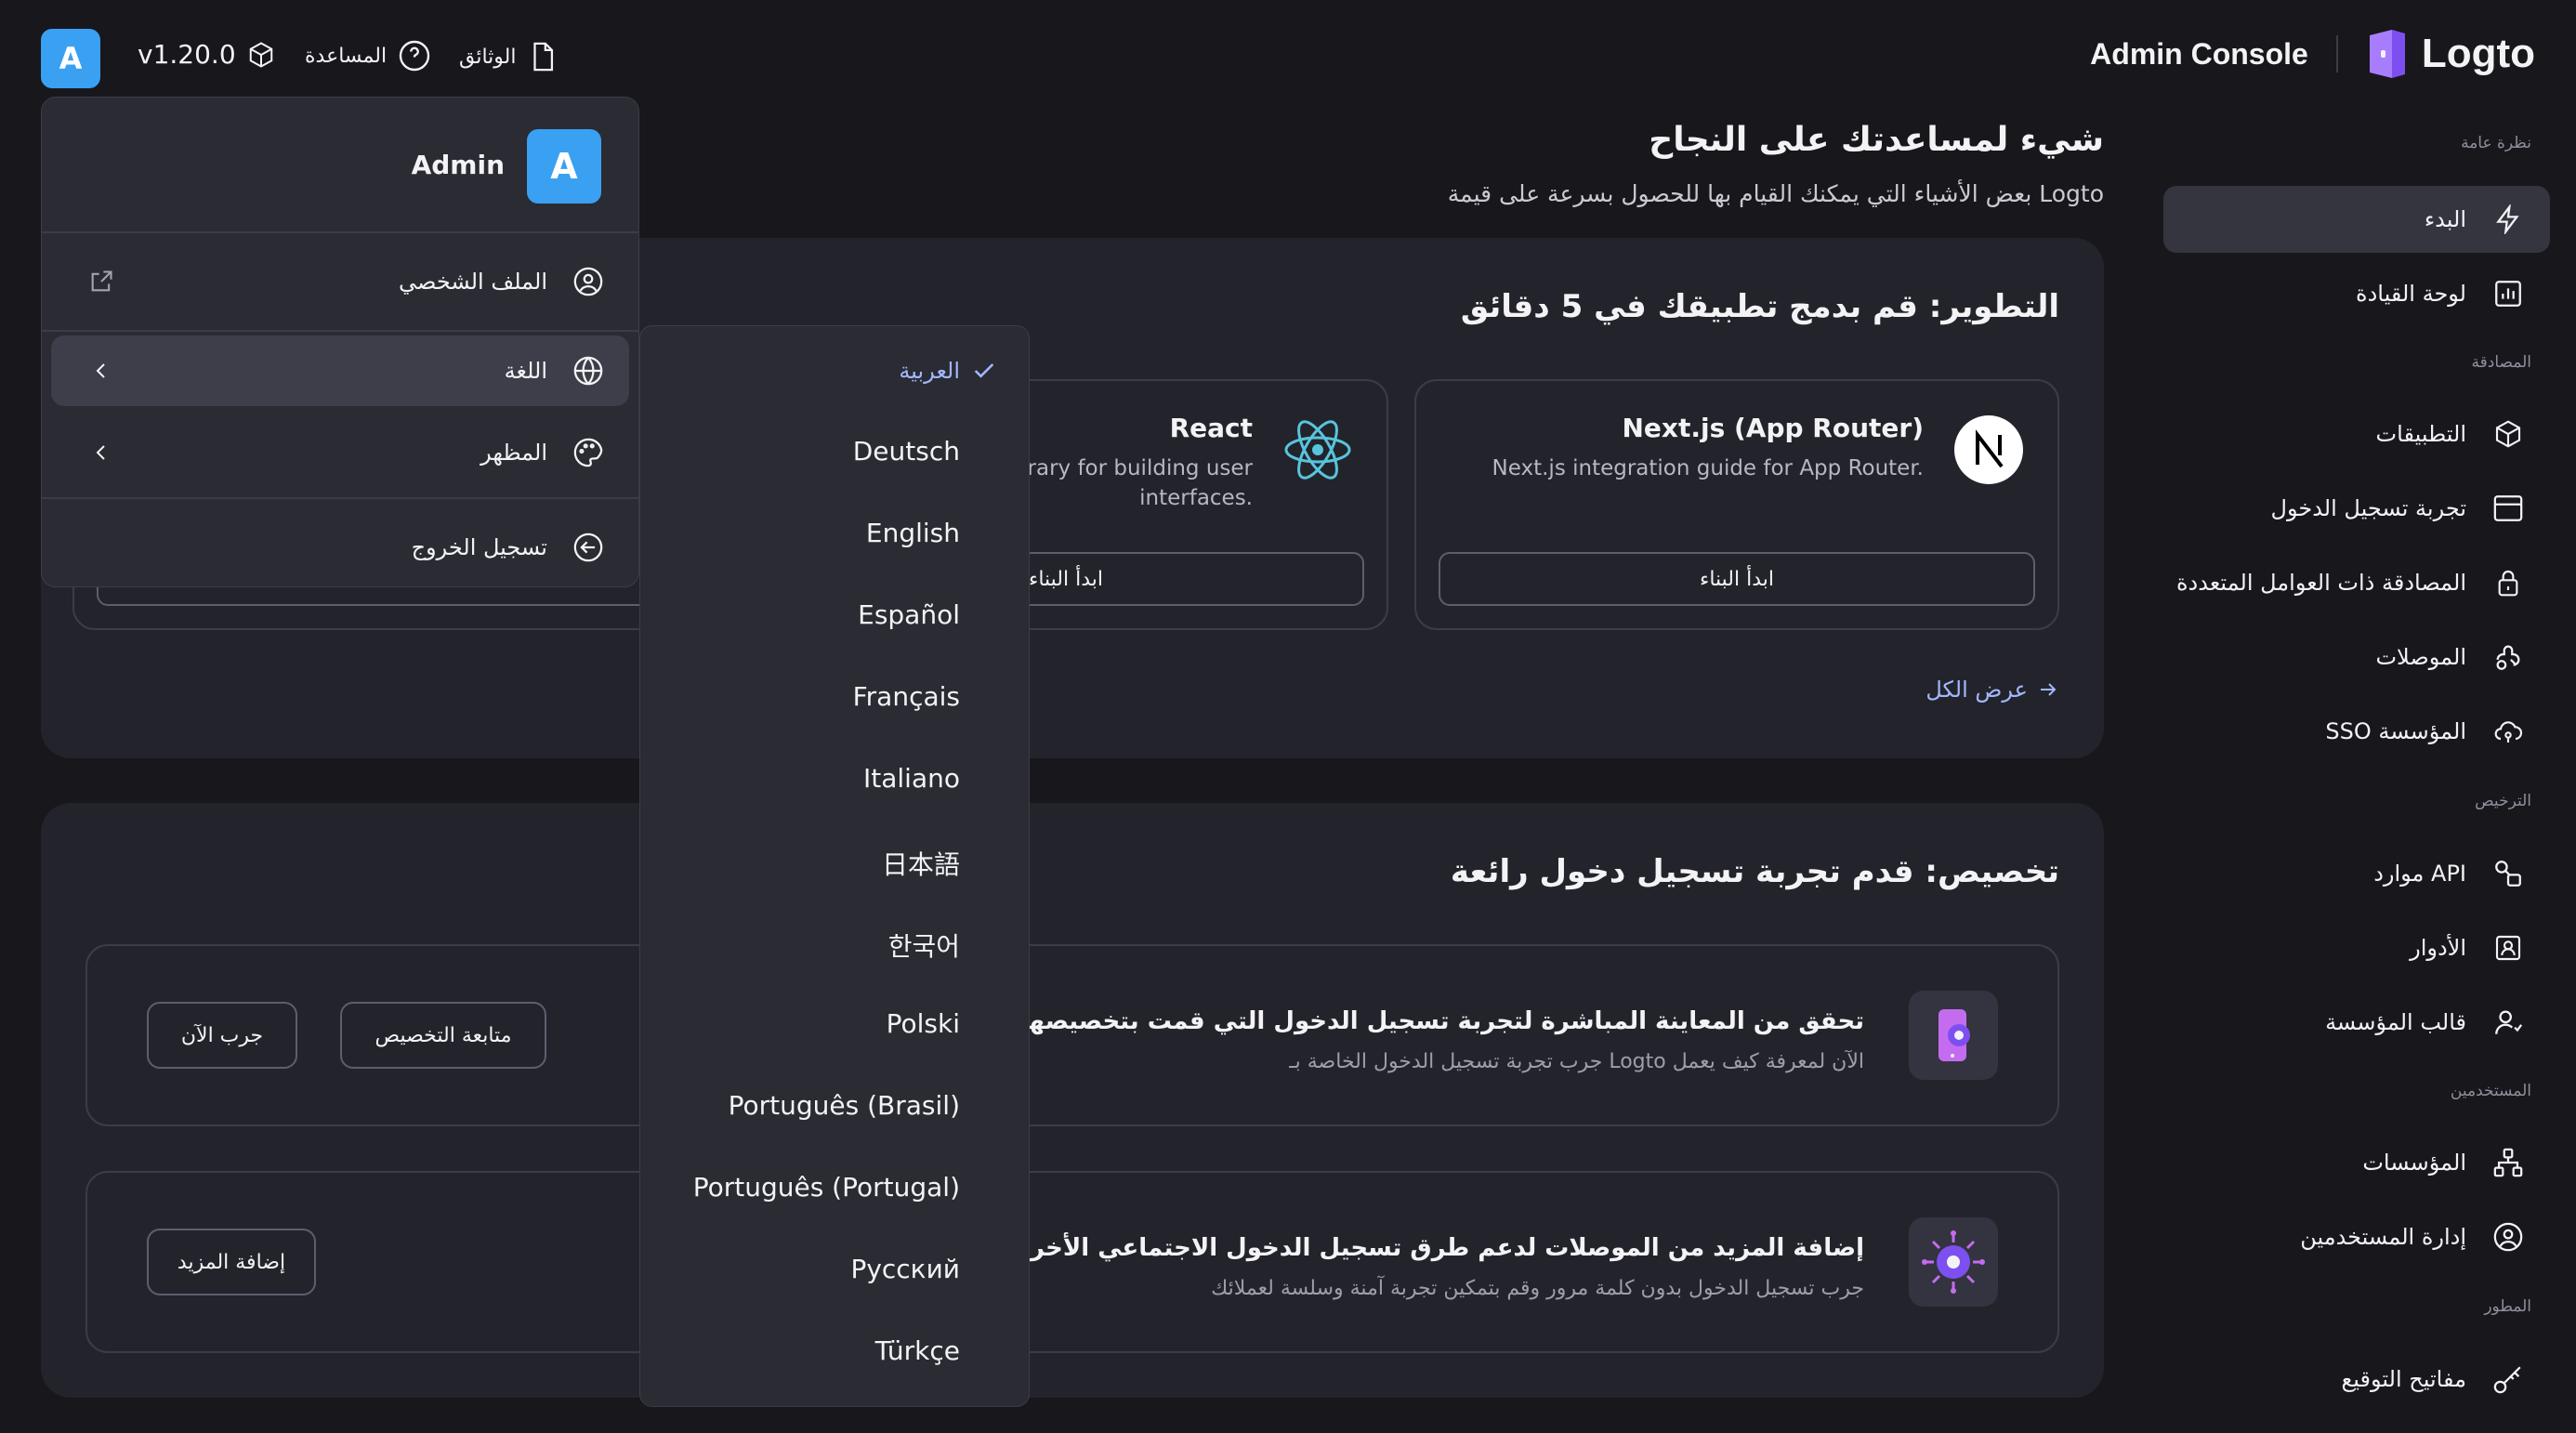  Describe the element at coordinates (1759, 306) in the screenshot. I see `develop-title: التطوير: قم بدمج تطبيقك في 5 دقائق` at that location.